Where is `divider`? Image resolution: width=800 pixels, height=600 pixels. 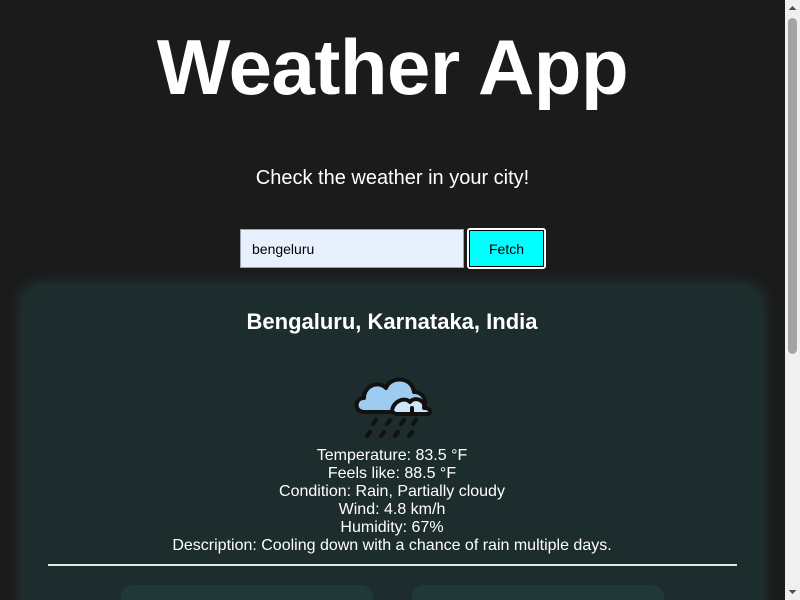 divider is located at coordinates (392, 565).